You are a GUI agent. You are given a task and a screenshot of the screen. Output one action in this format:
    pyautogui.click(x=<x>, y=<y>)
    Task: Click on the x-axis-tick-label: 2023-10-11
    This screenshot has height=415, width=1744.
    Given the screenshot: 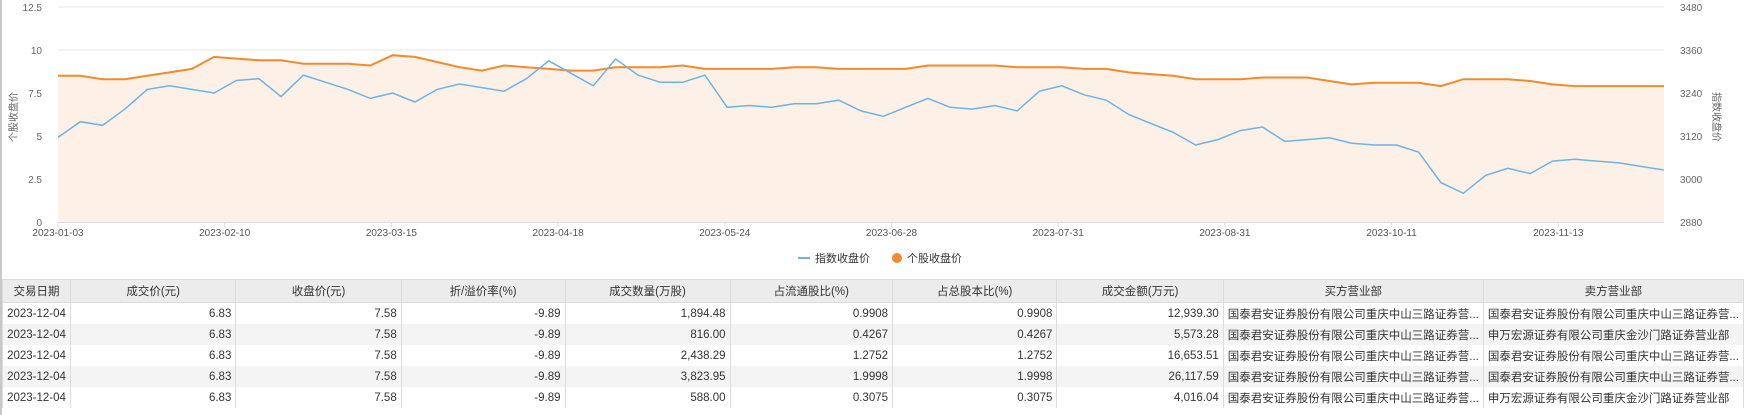 What is the action you would take?
    pyautogui.click(x=1391, y=233)
    